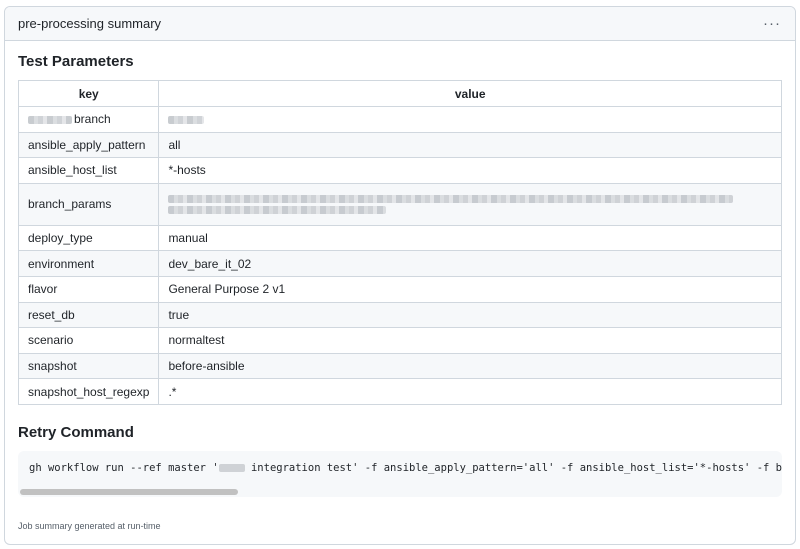 This screenshot has width=800, height=549. What do you see at coordinates (470, 170) in the screenshot?
I see `param-value: *-hosts` at bounding box center [470, 170].